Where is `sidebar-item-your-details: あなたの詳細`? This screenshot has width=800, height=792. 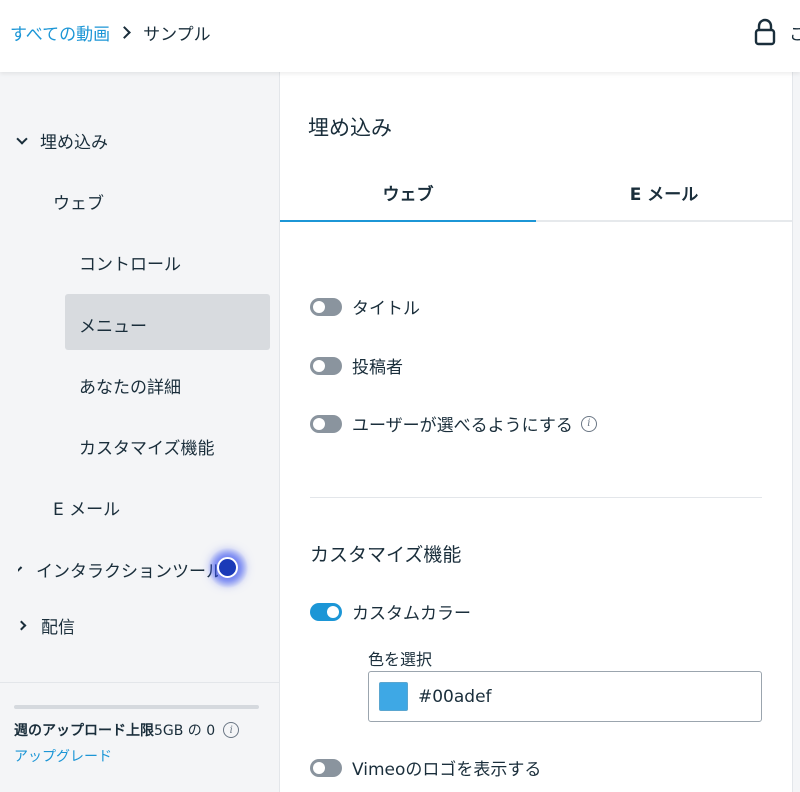 sidebar-item-your-details: あなたの詳細 is located at coordinates (130, 385).